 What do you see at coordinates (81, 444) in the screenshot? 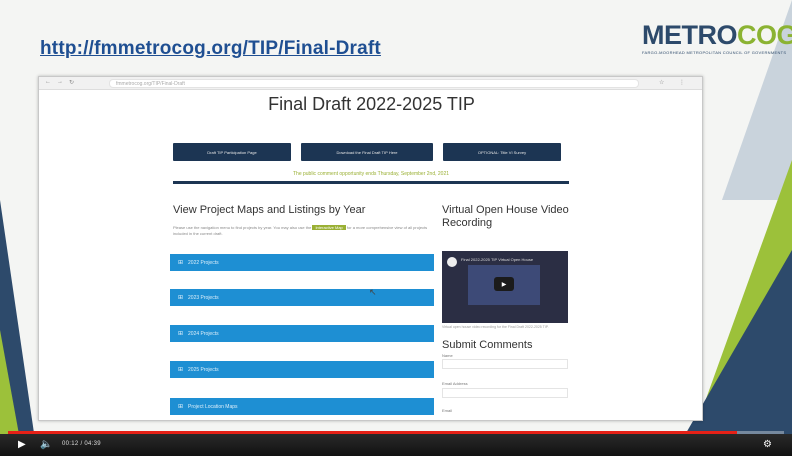
I see `video-time: 00:12 / 04:39` at bounding box center [81, 444].